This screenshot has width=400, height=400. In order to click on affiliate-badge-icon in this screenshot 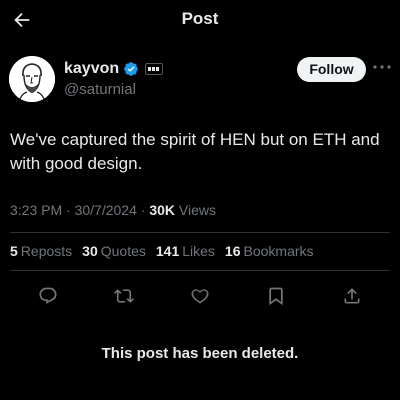, I will do `click(154, 69)`.